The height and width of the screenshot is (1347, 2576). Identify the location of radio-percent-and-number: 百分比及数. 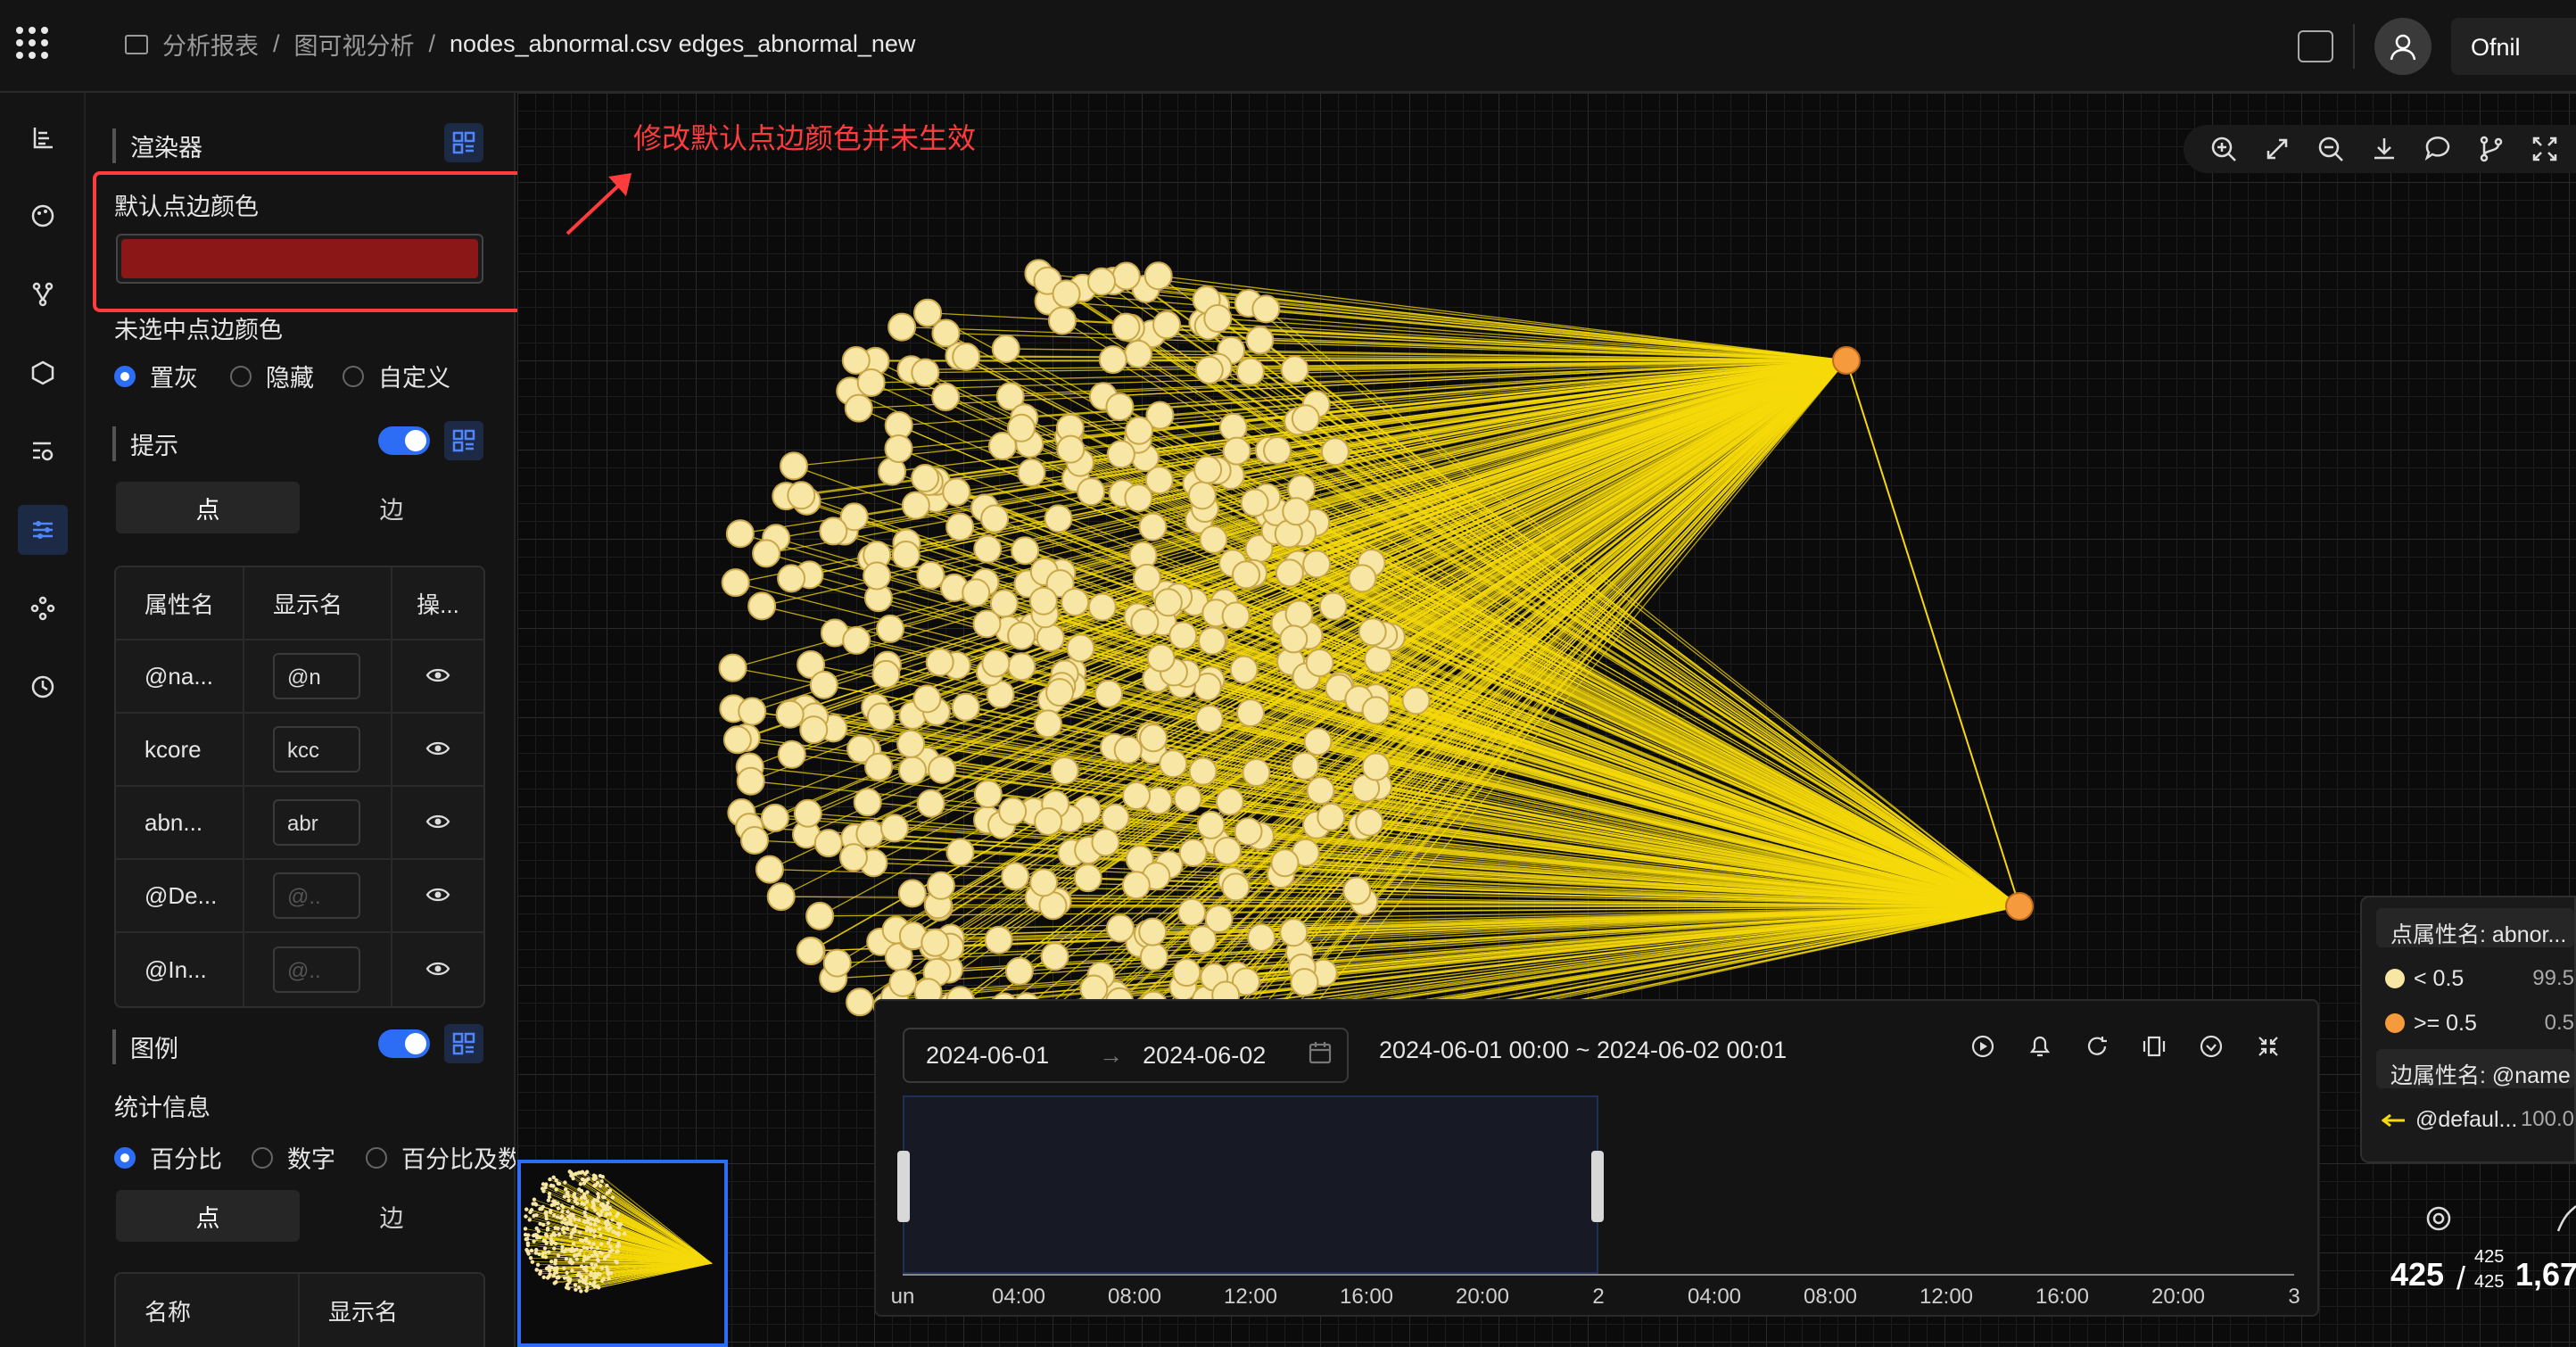
(441, 1157).